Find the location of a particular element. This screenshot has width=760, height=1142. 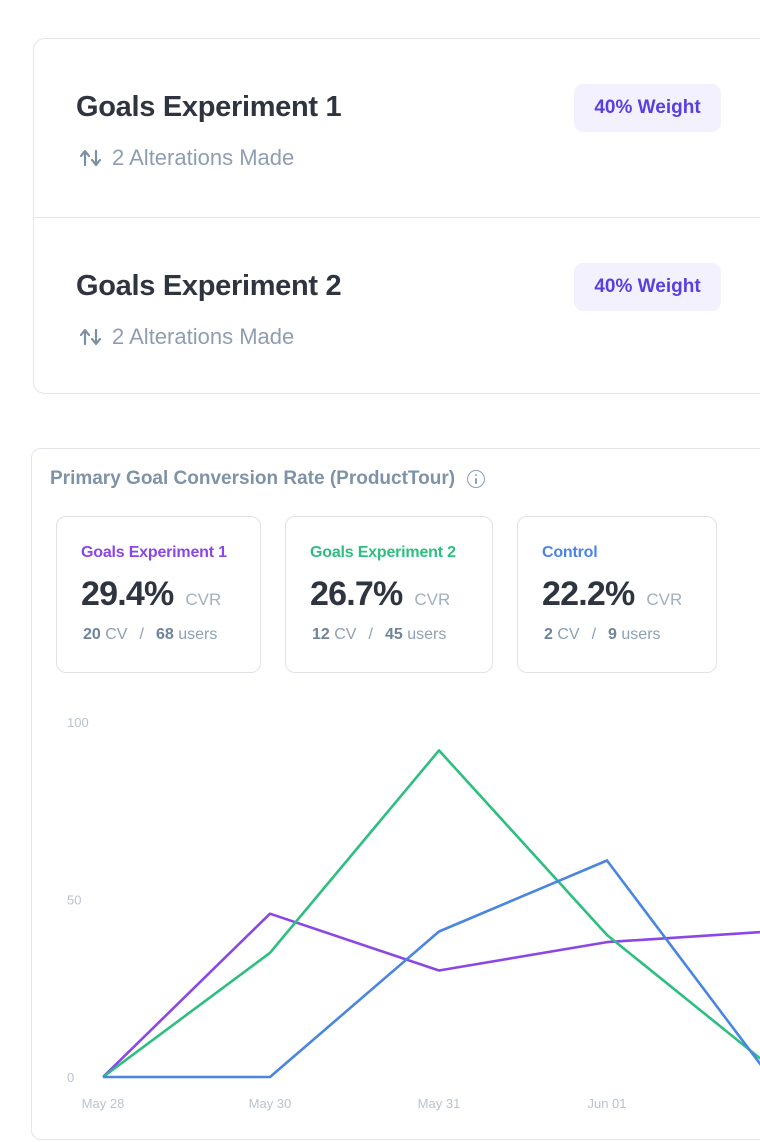

y-tick-label: 50 is located at coordinates (74, 900).